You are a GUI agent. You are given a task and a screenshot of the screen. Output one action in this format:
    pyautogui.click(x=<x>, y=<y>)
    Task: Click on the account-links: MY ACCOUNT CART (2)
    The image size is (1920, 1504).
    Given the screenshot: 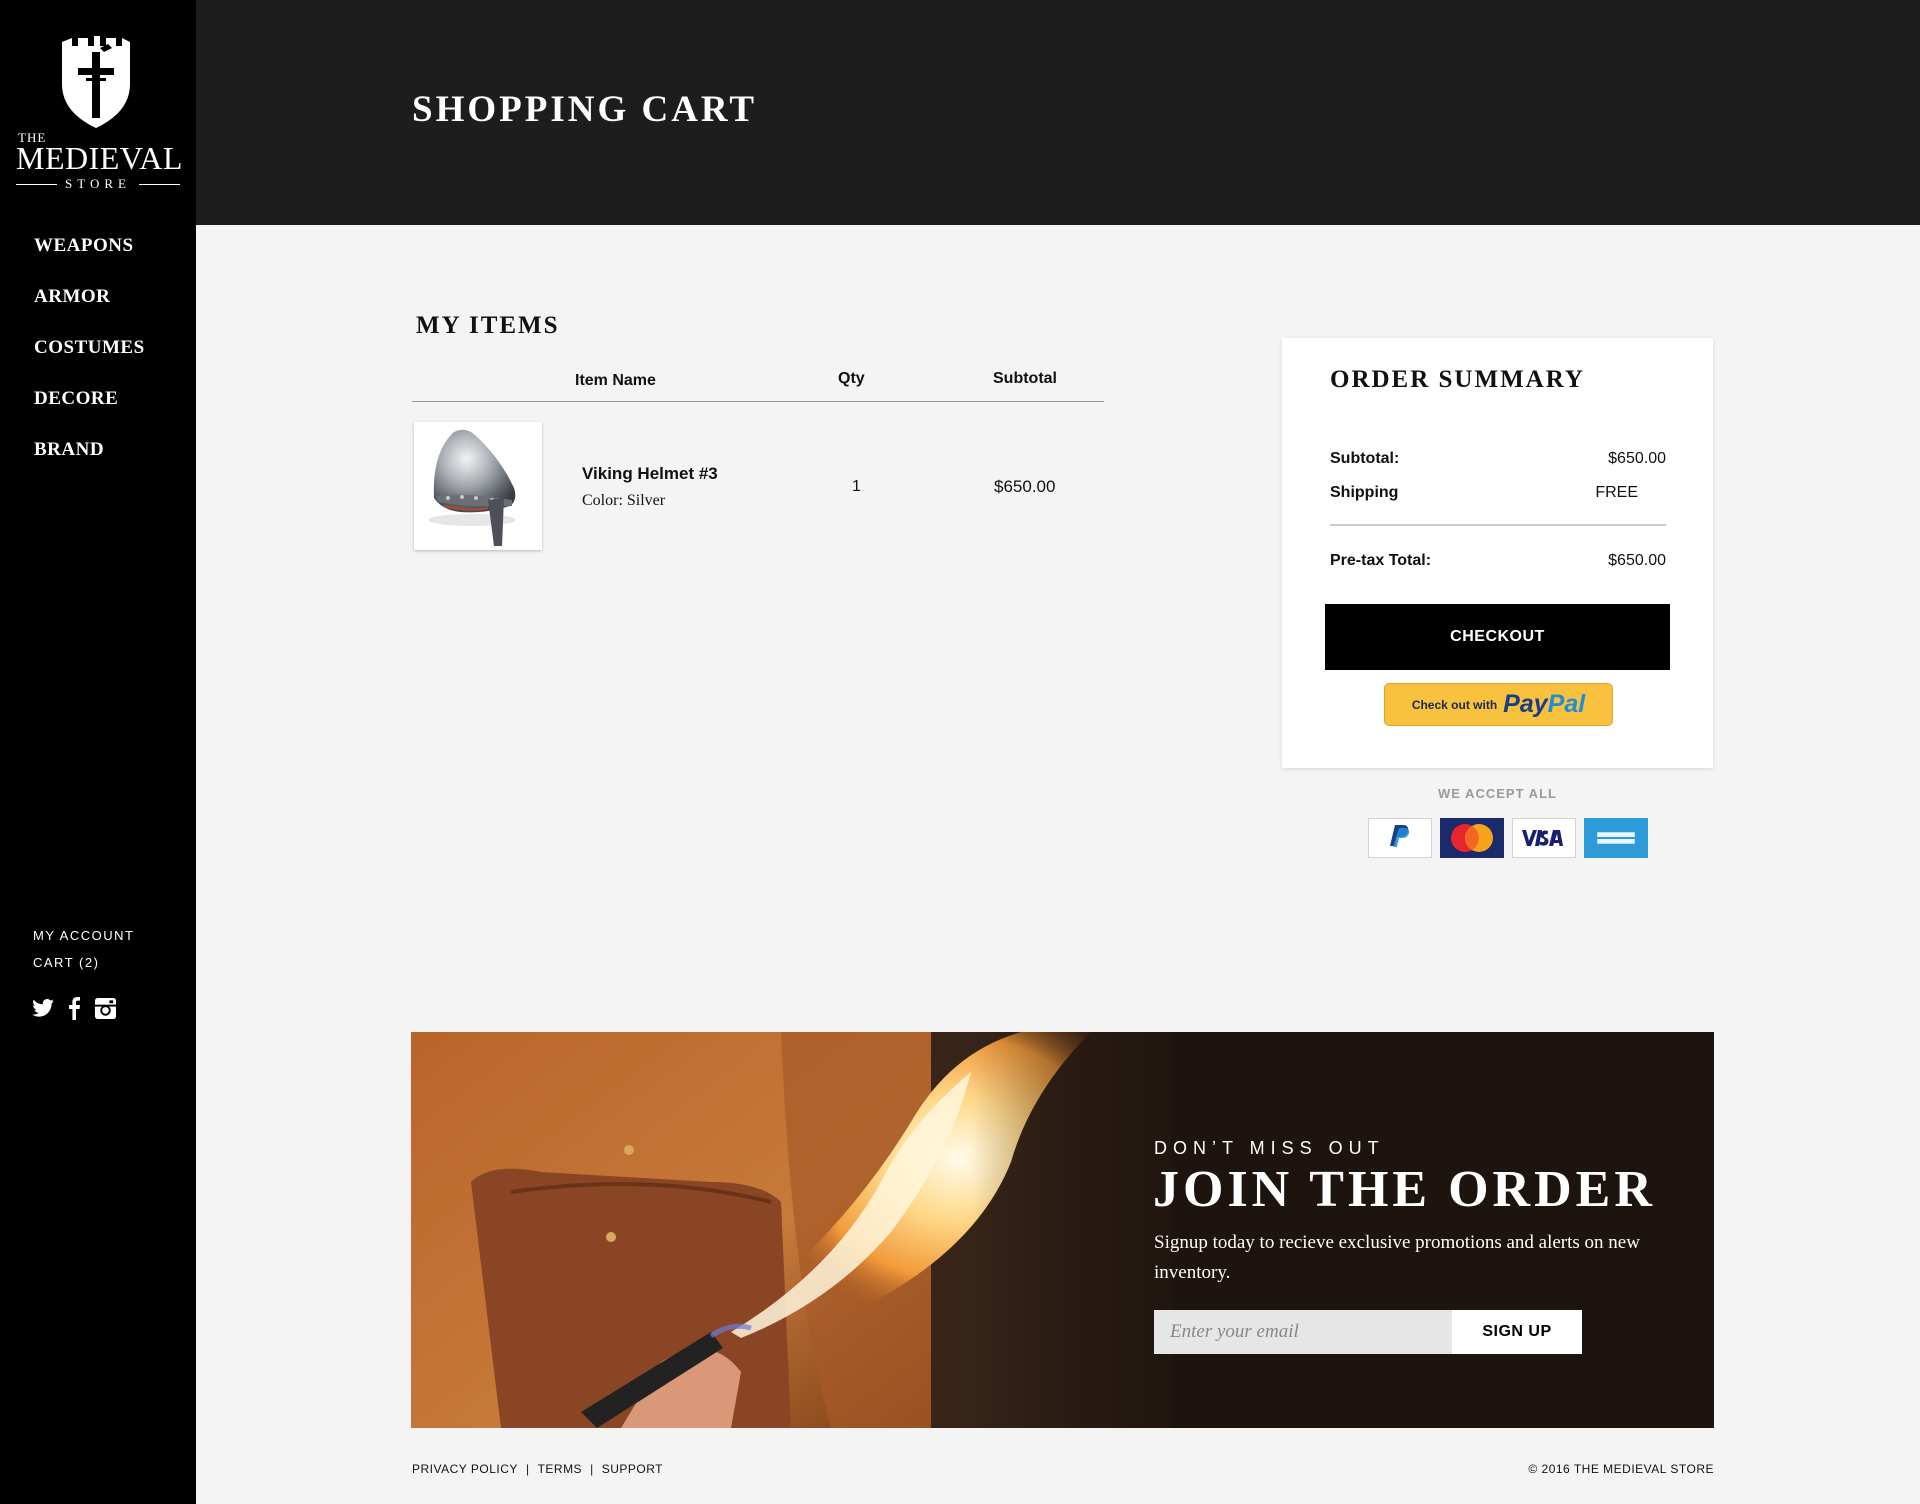 What is the action you would take?
    pyautogui.click(x=83, y=955)
    